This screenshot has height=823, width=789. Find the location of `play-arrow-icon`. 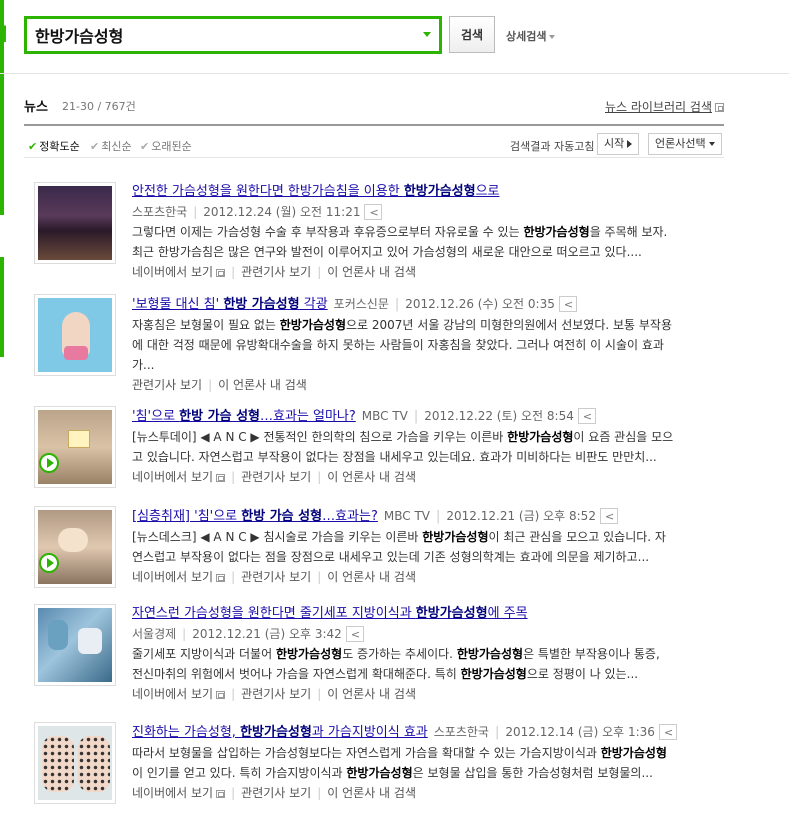

play-arrow-icon is located at coordinates (630, 144).